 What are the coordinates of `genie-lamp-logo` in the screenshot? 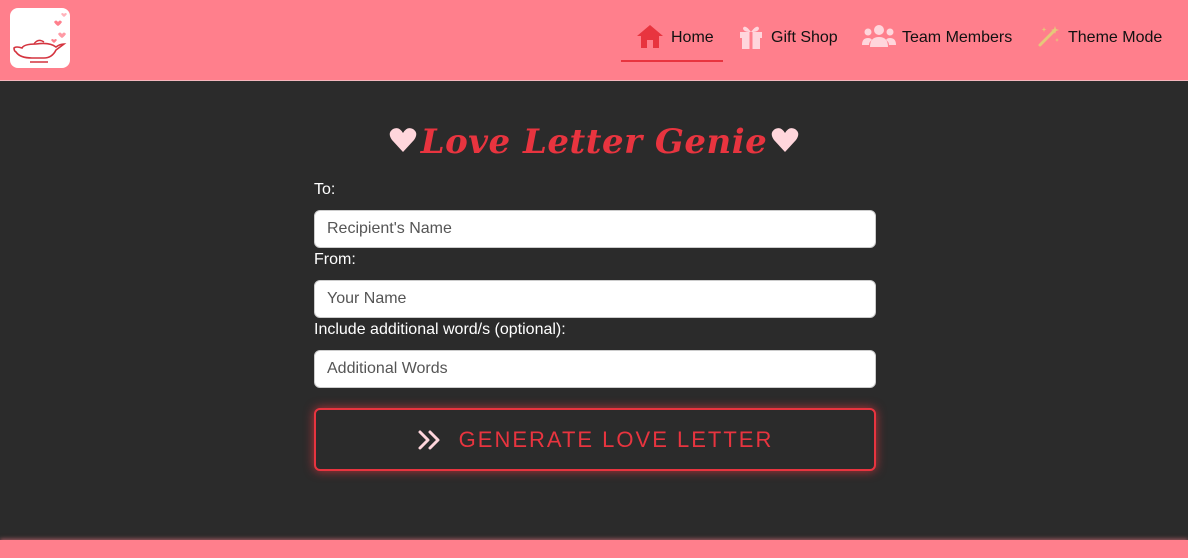 It's located at (40, 38).